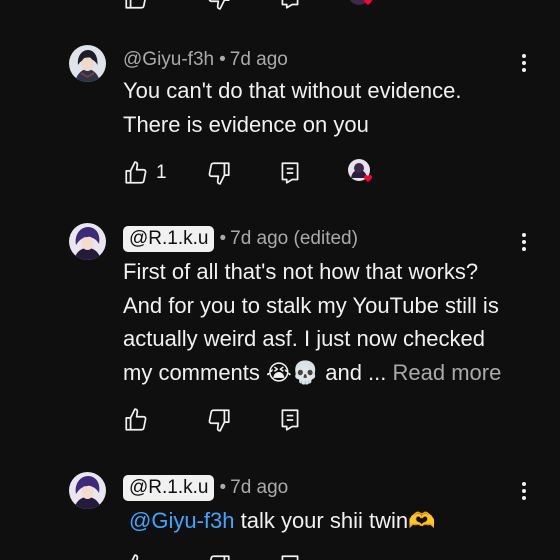 Image resolution: width=560 pixels, height=560 pixels. I want to click on previous-reply-button, so click(290, 6).